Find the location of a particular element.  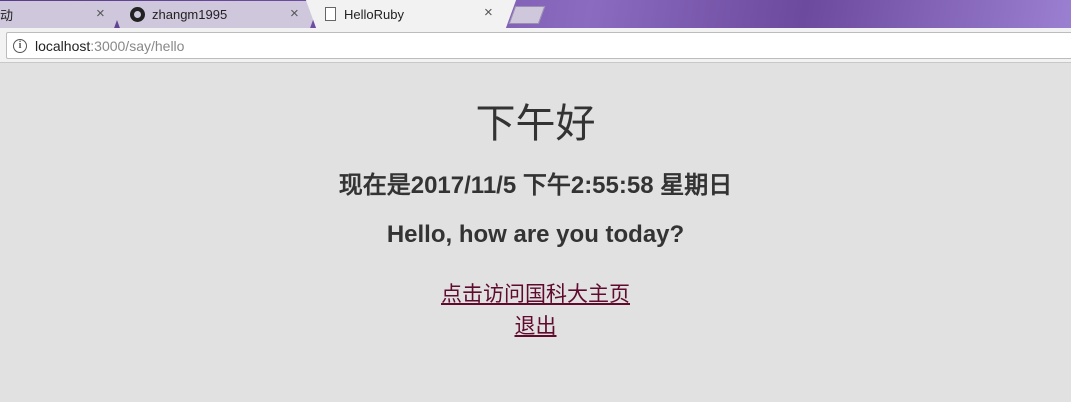

tab-strip: 动 × zhangm1995 × HelloRuby × is located at coordinates (535, 14).